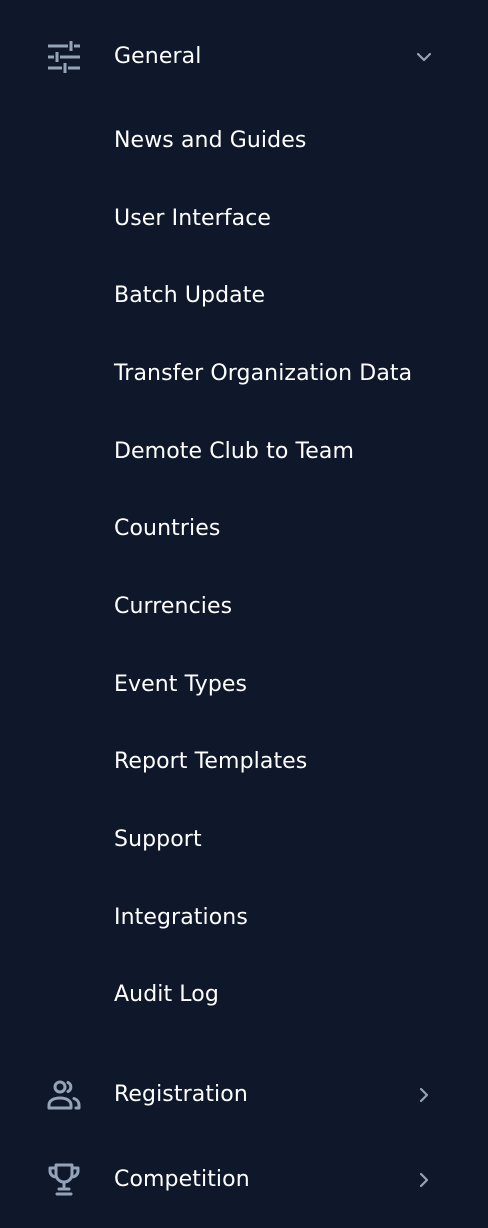  I want to click on nav-section-registration: Registration, so click(244, 1095).